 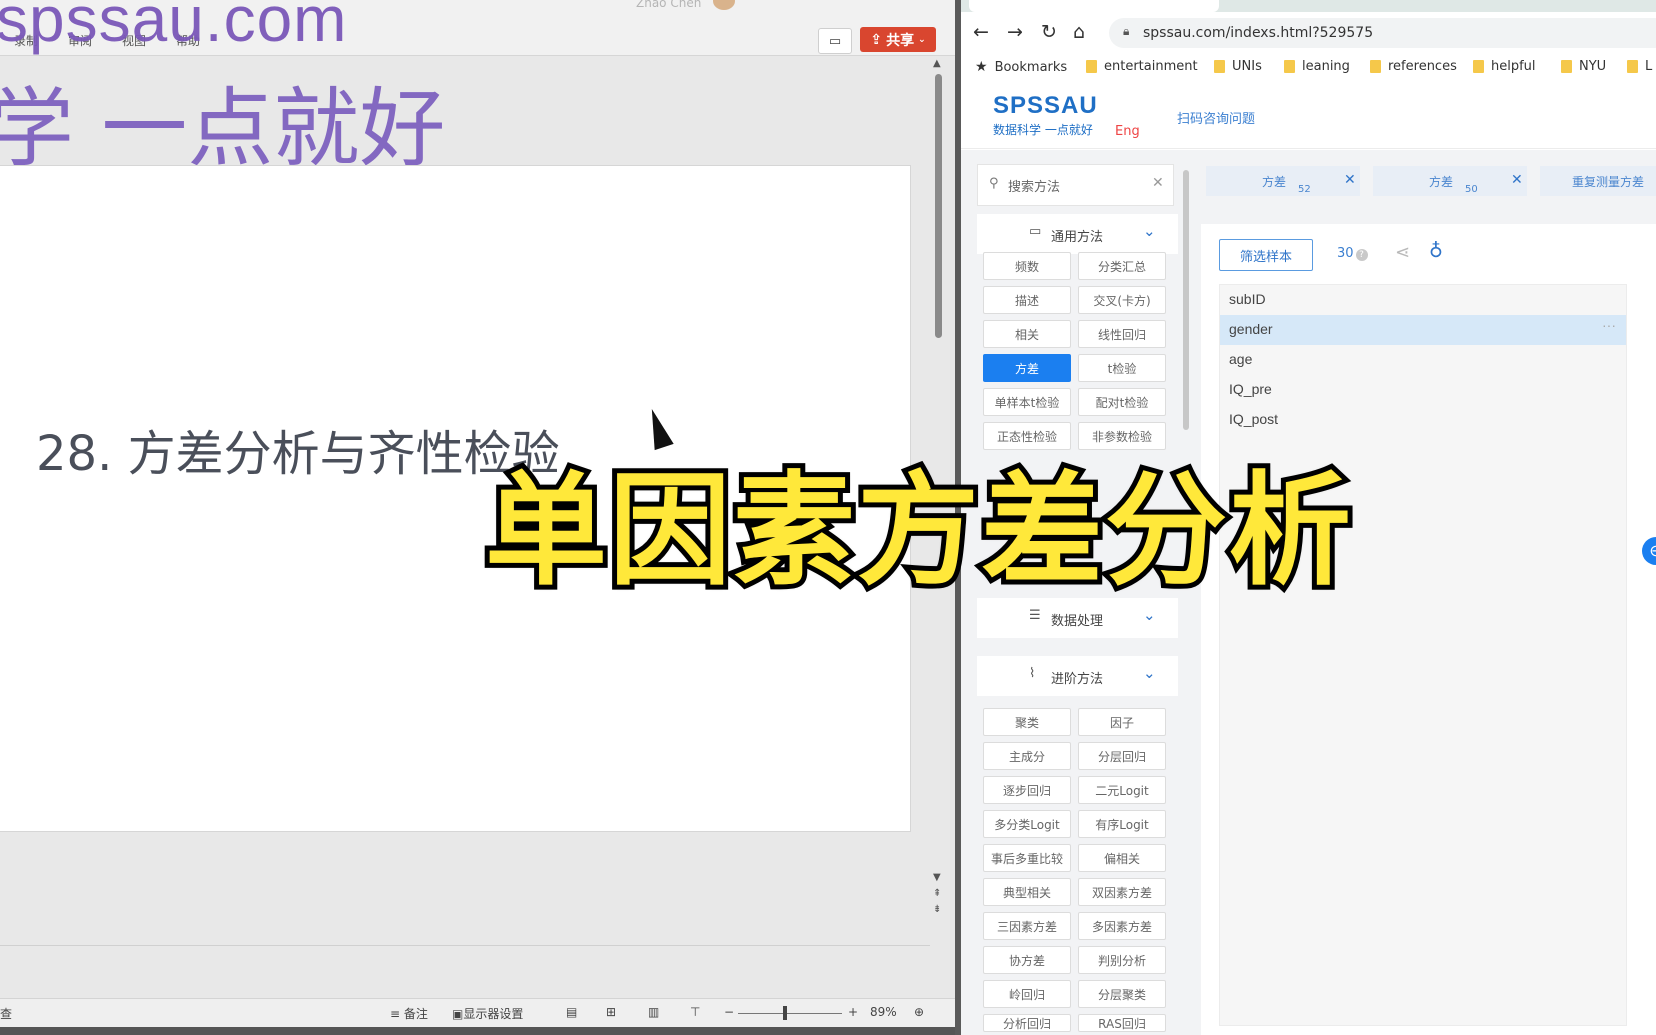 What do you see at coordinates (1402, 252) in the screenshot?
I see `share-icon: ⋖` at bounding box center [1402, 252].